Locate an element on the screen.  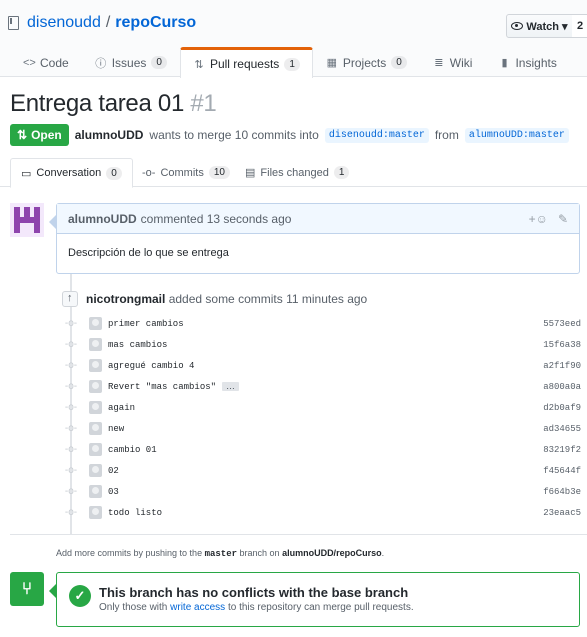
repo-owner-link: disenoudd is located at coordinates (64, 23).